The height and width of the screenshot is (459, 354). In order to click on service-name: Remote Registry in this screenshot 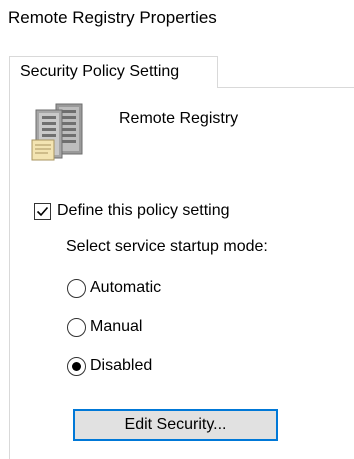, I will do `click(179, 118)`.